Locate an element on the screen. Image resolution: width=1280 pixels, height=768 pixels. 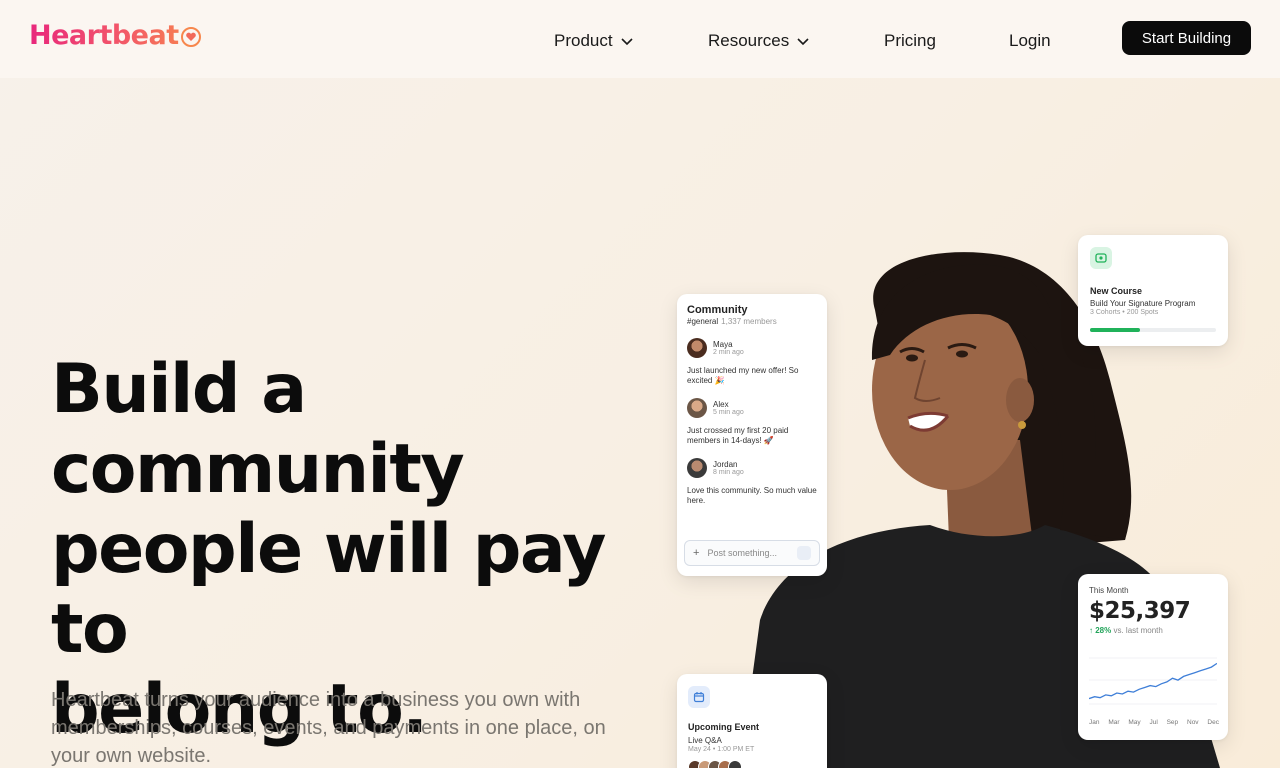
chart-tick-label: Jul is located at coordinates (1153, 722).